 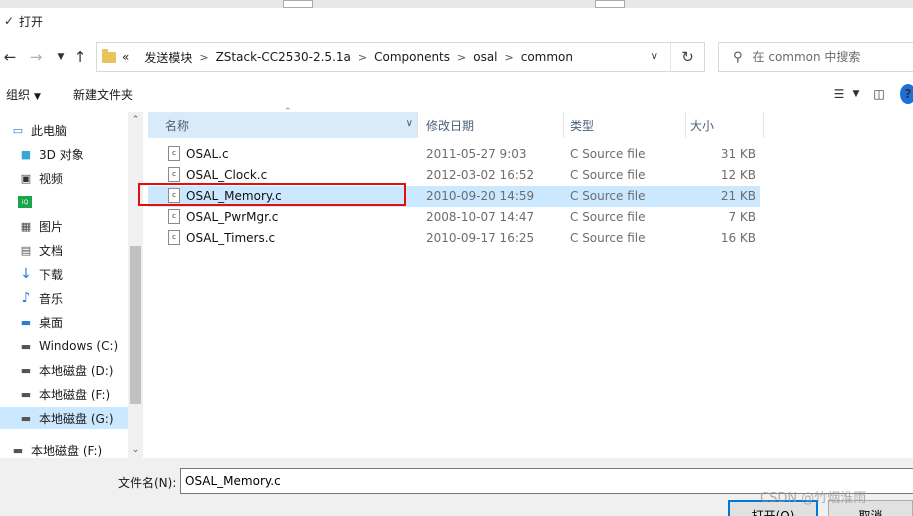 What do you see at coordinates (80, 57) in the screenshot?
I see `up-arrow-icon: ↑` at bounding box center [80, 57].